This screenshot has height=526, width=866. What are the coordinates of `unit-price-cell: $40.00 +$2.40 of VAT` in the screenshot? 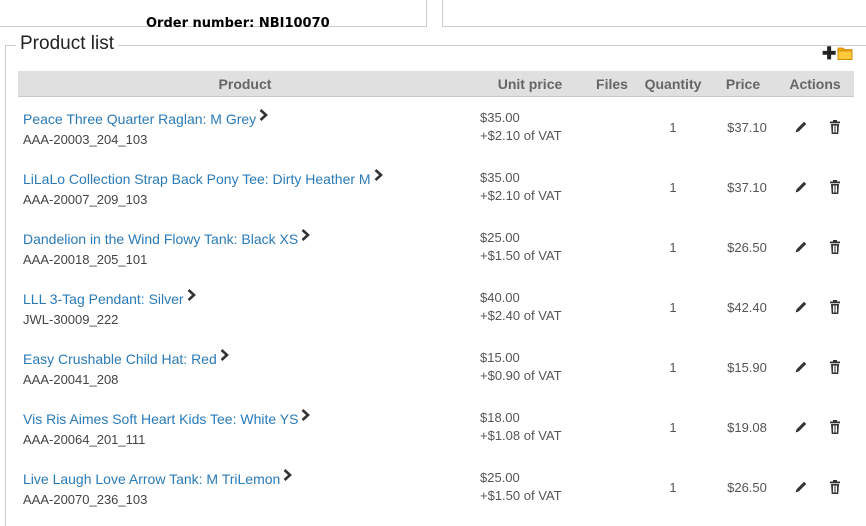 It's located at (530, 307).